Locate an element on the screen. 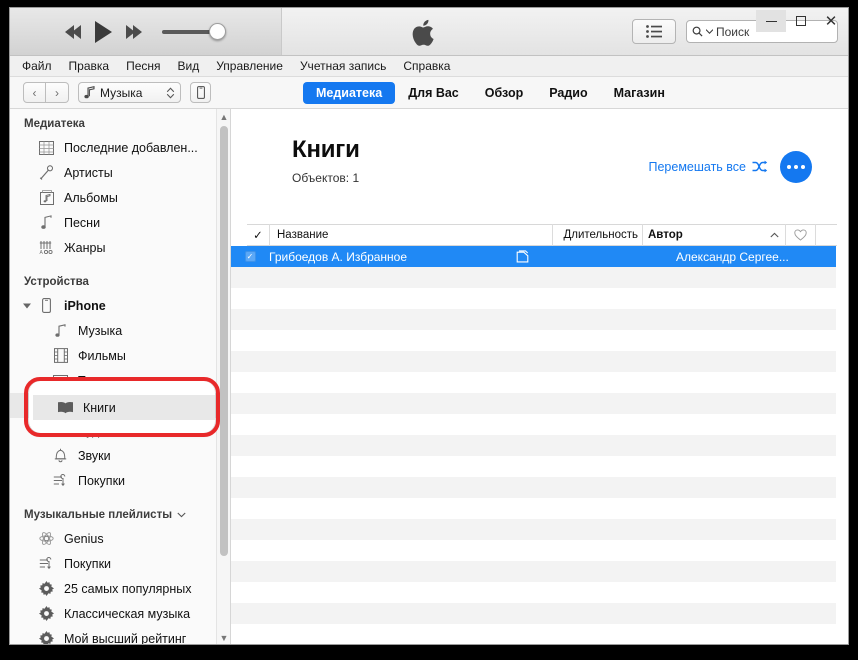 The image size is (858, 660). sidebar-item-songs: Песни is located at coordinates (120, 222).